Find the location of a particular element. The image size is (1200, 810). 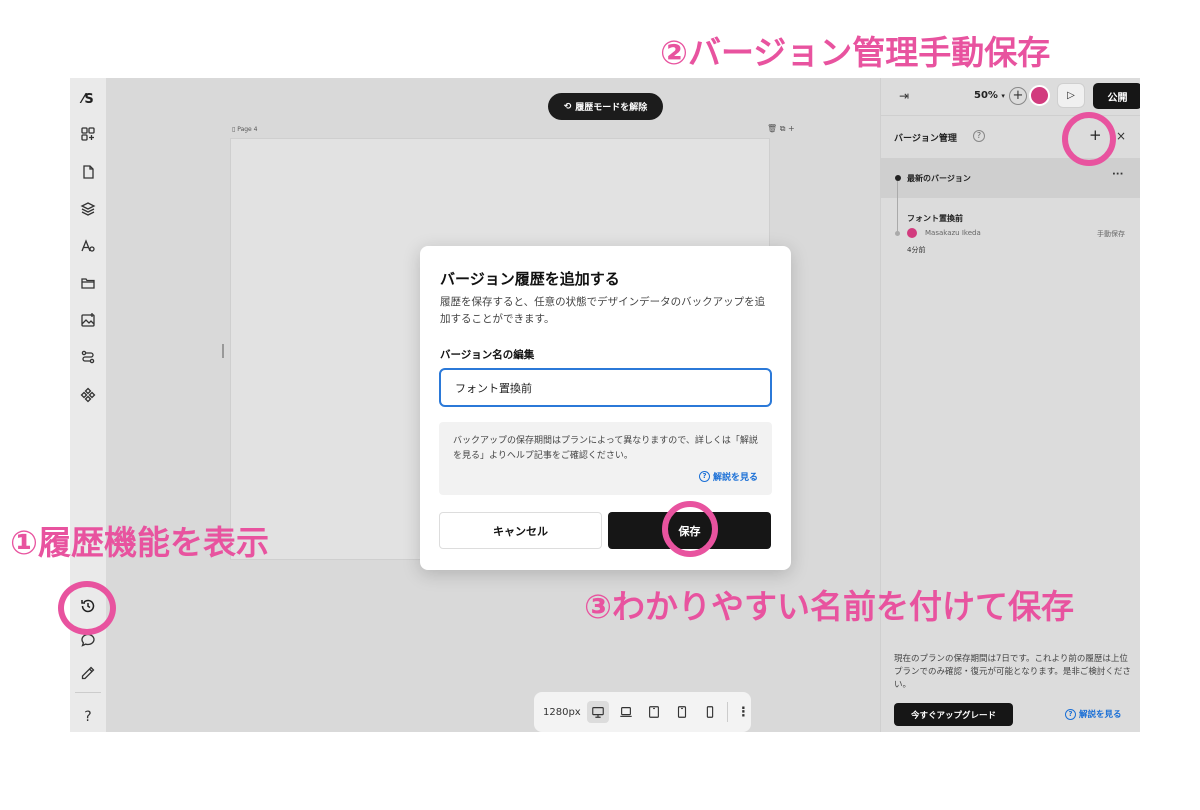

collapse-panel-icon: ⇥ is located at coordinates (904, 96).